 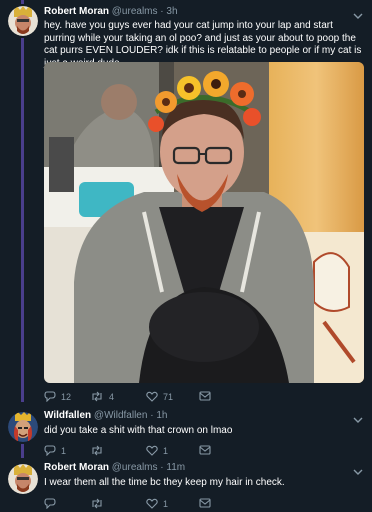 I want to click on user-handle: @Wildfallen, so click(x=121, y=415).